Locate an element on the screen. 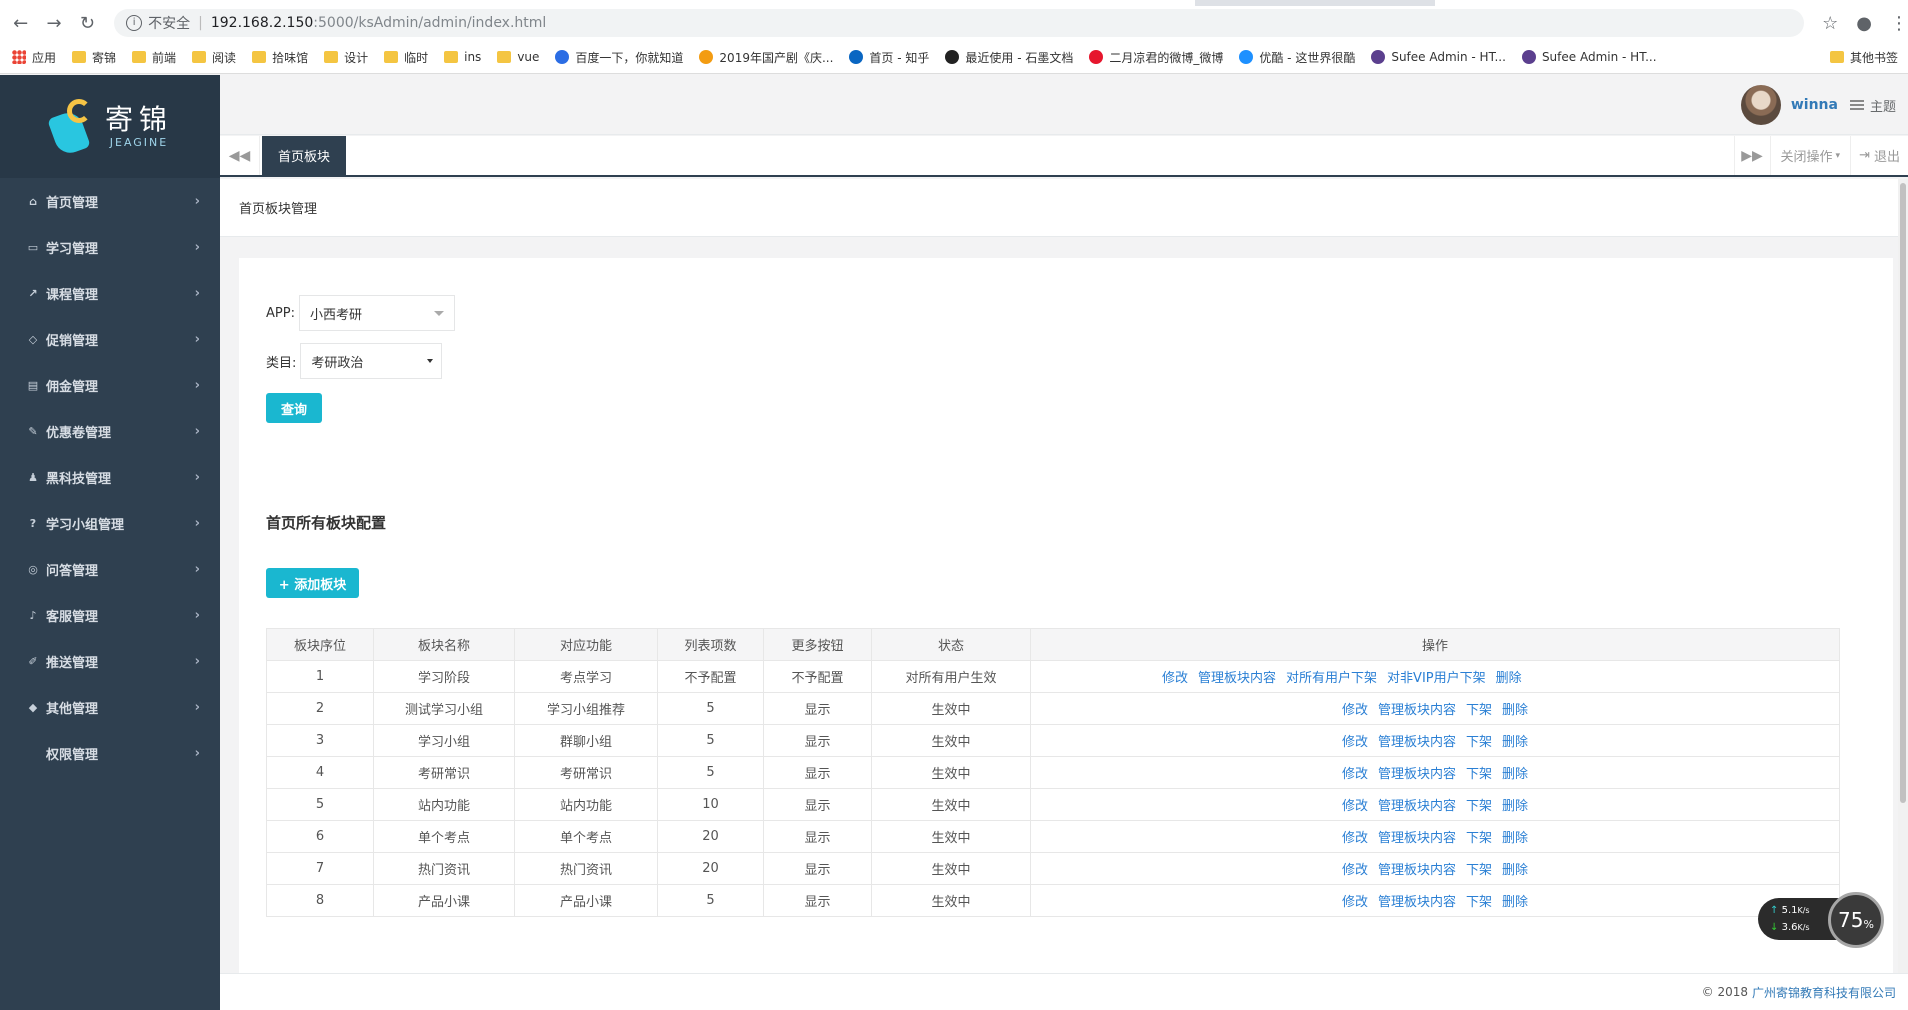  bookmark-item: 设计 is located at coordinates (346, 57).